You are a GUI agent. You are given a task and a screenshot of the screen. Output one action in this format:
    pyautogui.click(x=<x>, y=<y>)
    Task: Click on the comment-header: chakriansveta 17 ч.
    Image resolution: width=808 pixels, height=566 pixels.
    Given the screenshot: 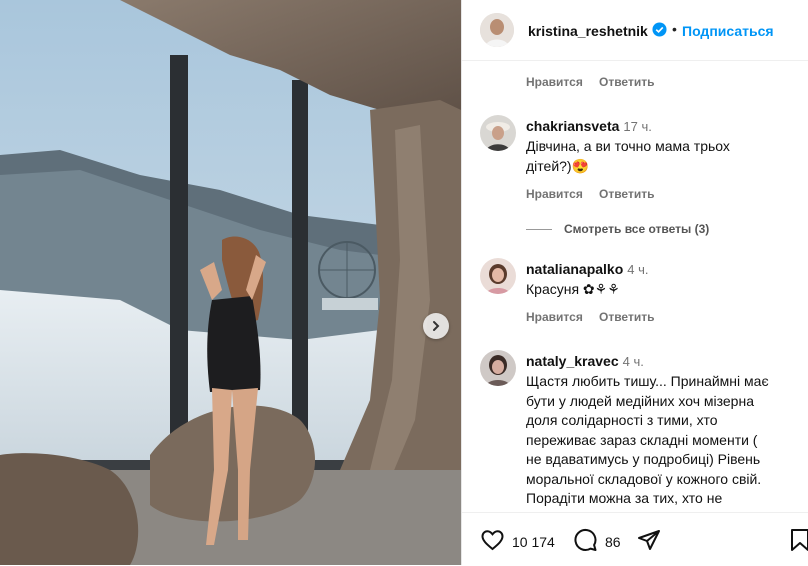 What is the action you would take?
    pyautogui.click(x=589, y=127)
    